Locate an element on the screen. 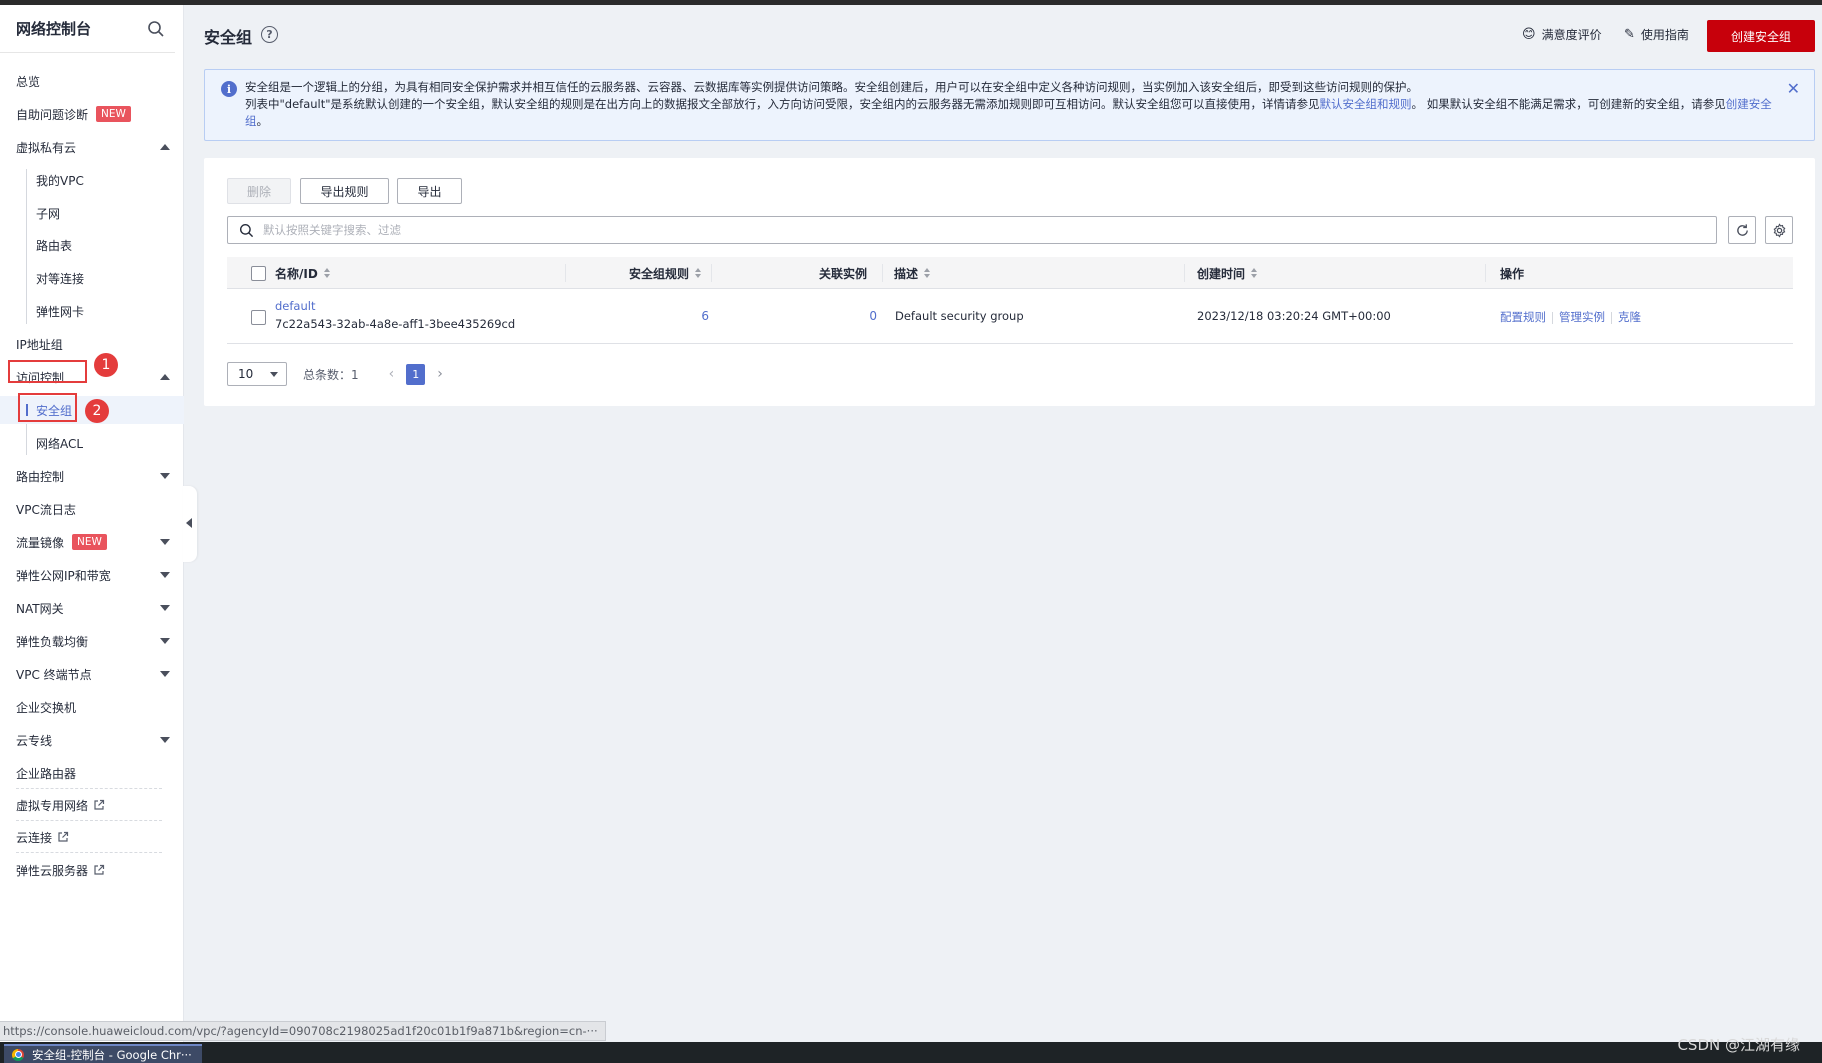 The image size is (1822, 1063). sidebar-item-label: NAT网关 is located at coordinates (40, 608).